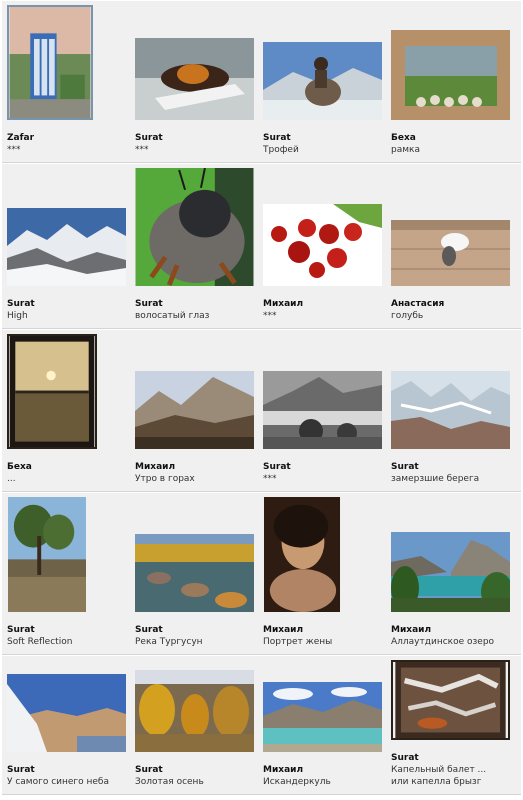 This screenshot has height=800, width=523. Describe the element at coordinates (297, 782) in the screenshot. I see `photo-title: Искандеркуль` at that location.